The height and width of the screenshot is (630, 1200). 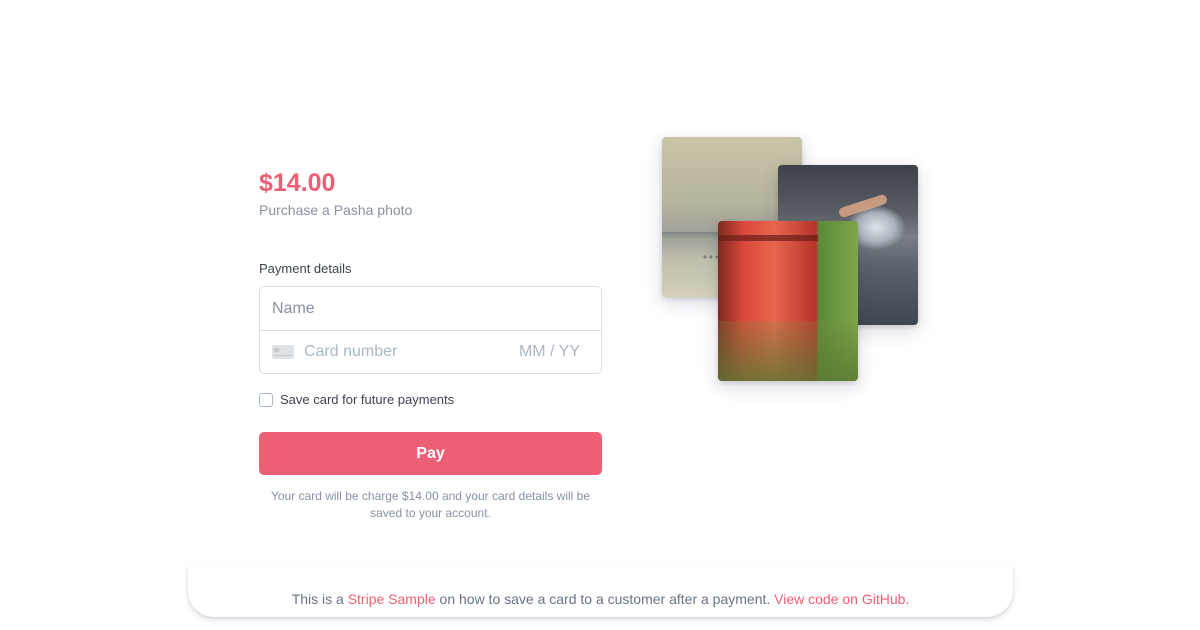 I want to click on price: $14.00, so click(x=297, y=183).